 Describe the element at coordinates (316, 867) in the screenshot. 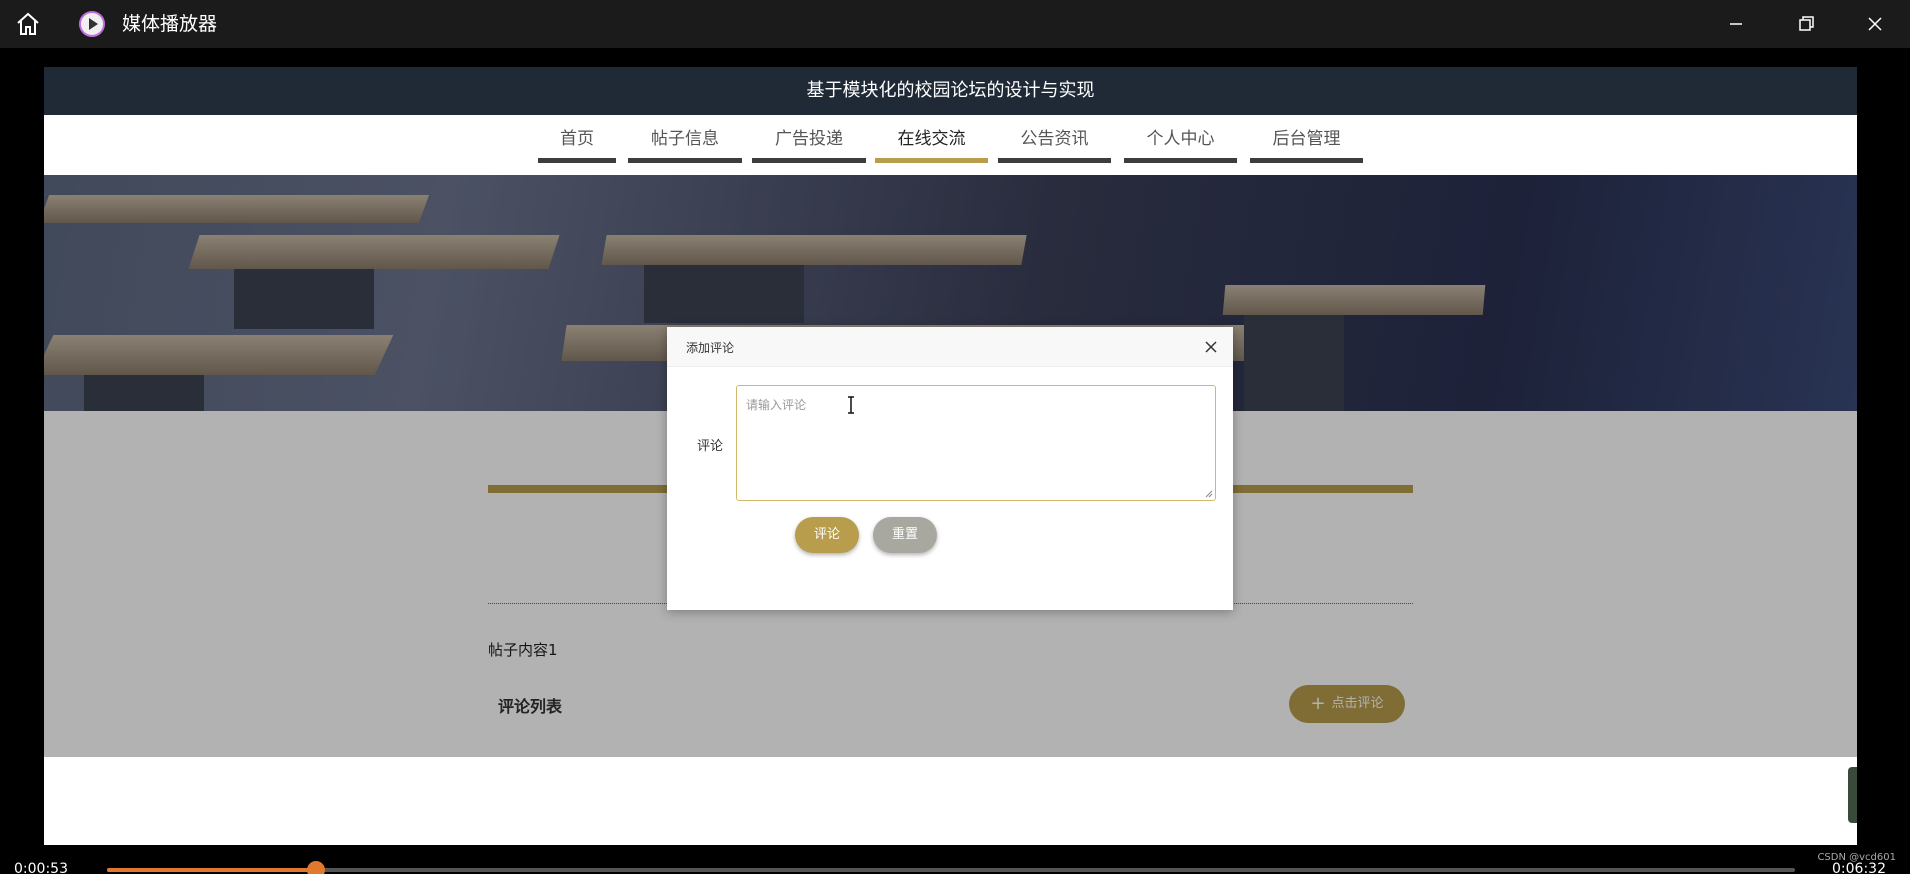

I see `seek-bar-thumb` at that location.